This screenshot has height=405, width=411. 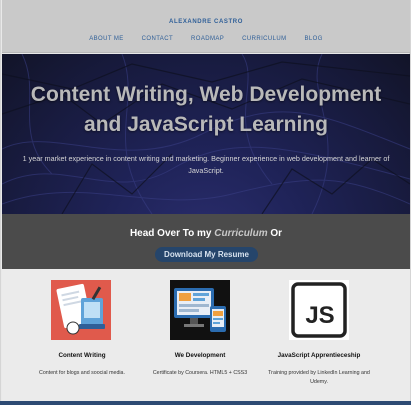 I want to click on cta-text-before: Head Over To my, so click(x=172, y=233).